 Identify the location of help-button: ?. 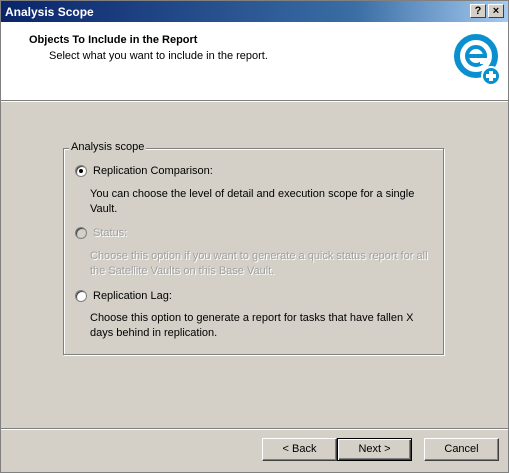
(478, 11).